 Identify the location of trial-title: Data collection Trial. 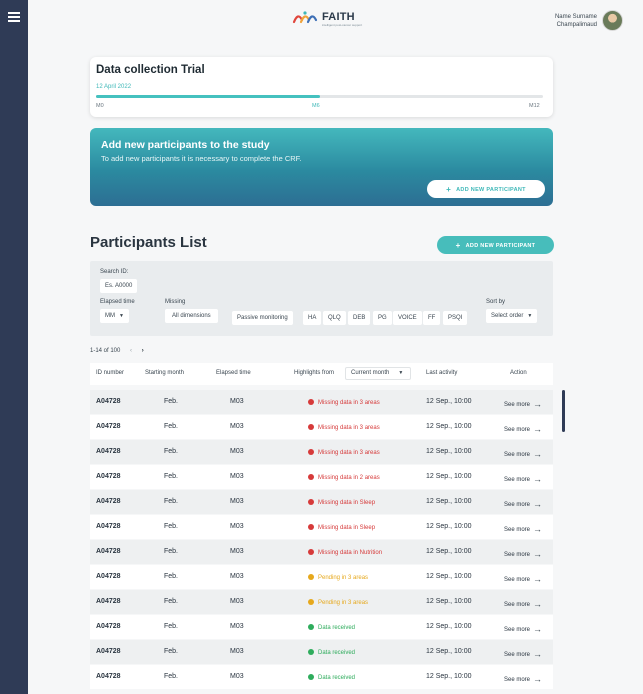
(150, 70).